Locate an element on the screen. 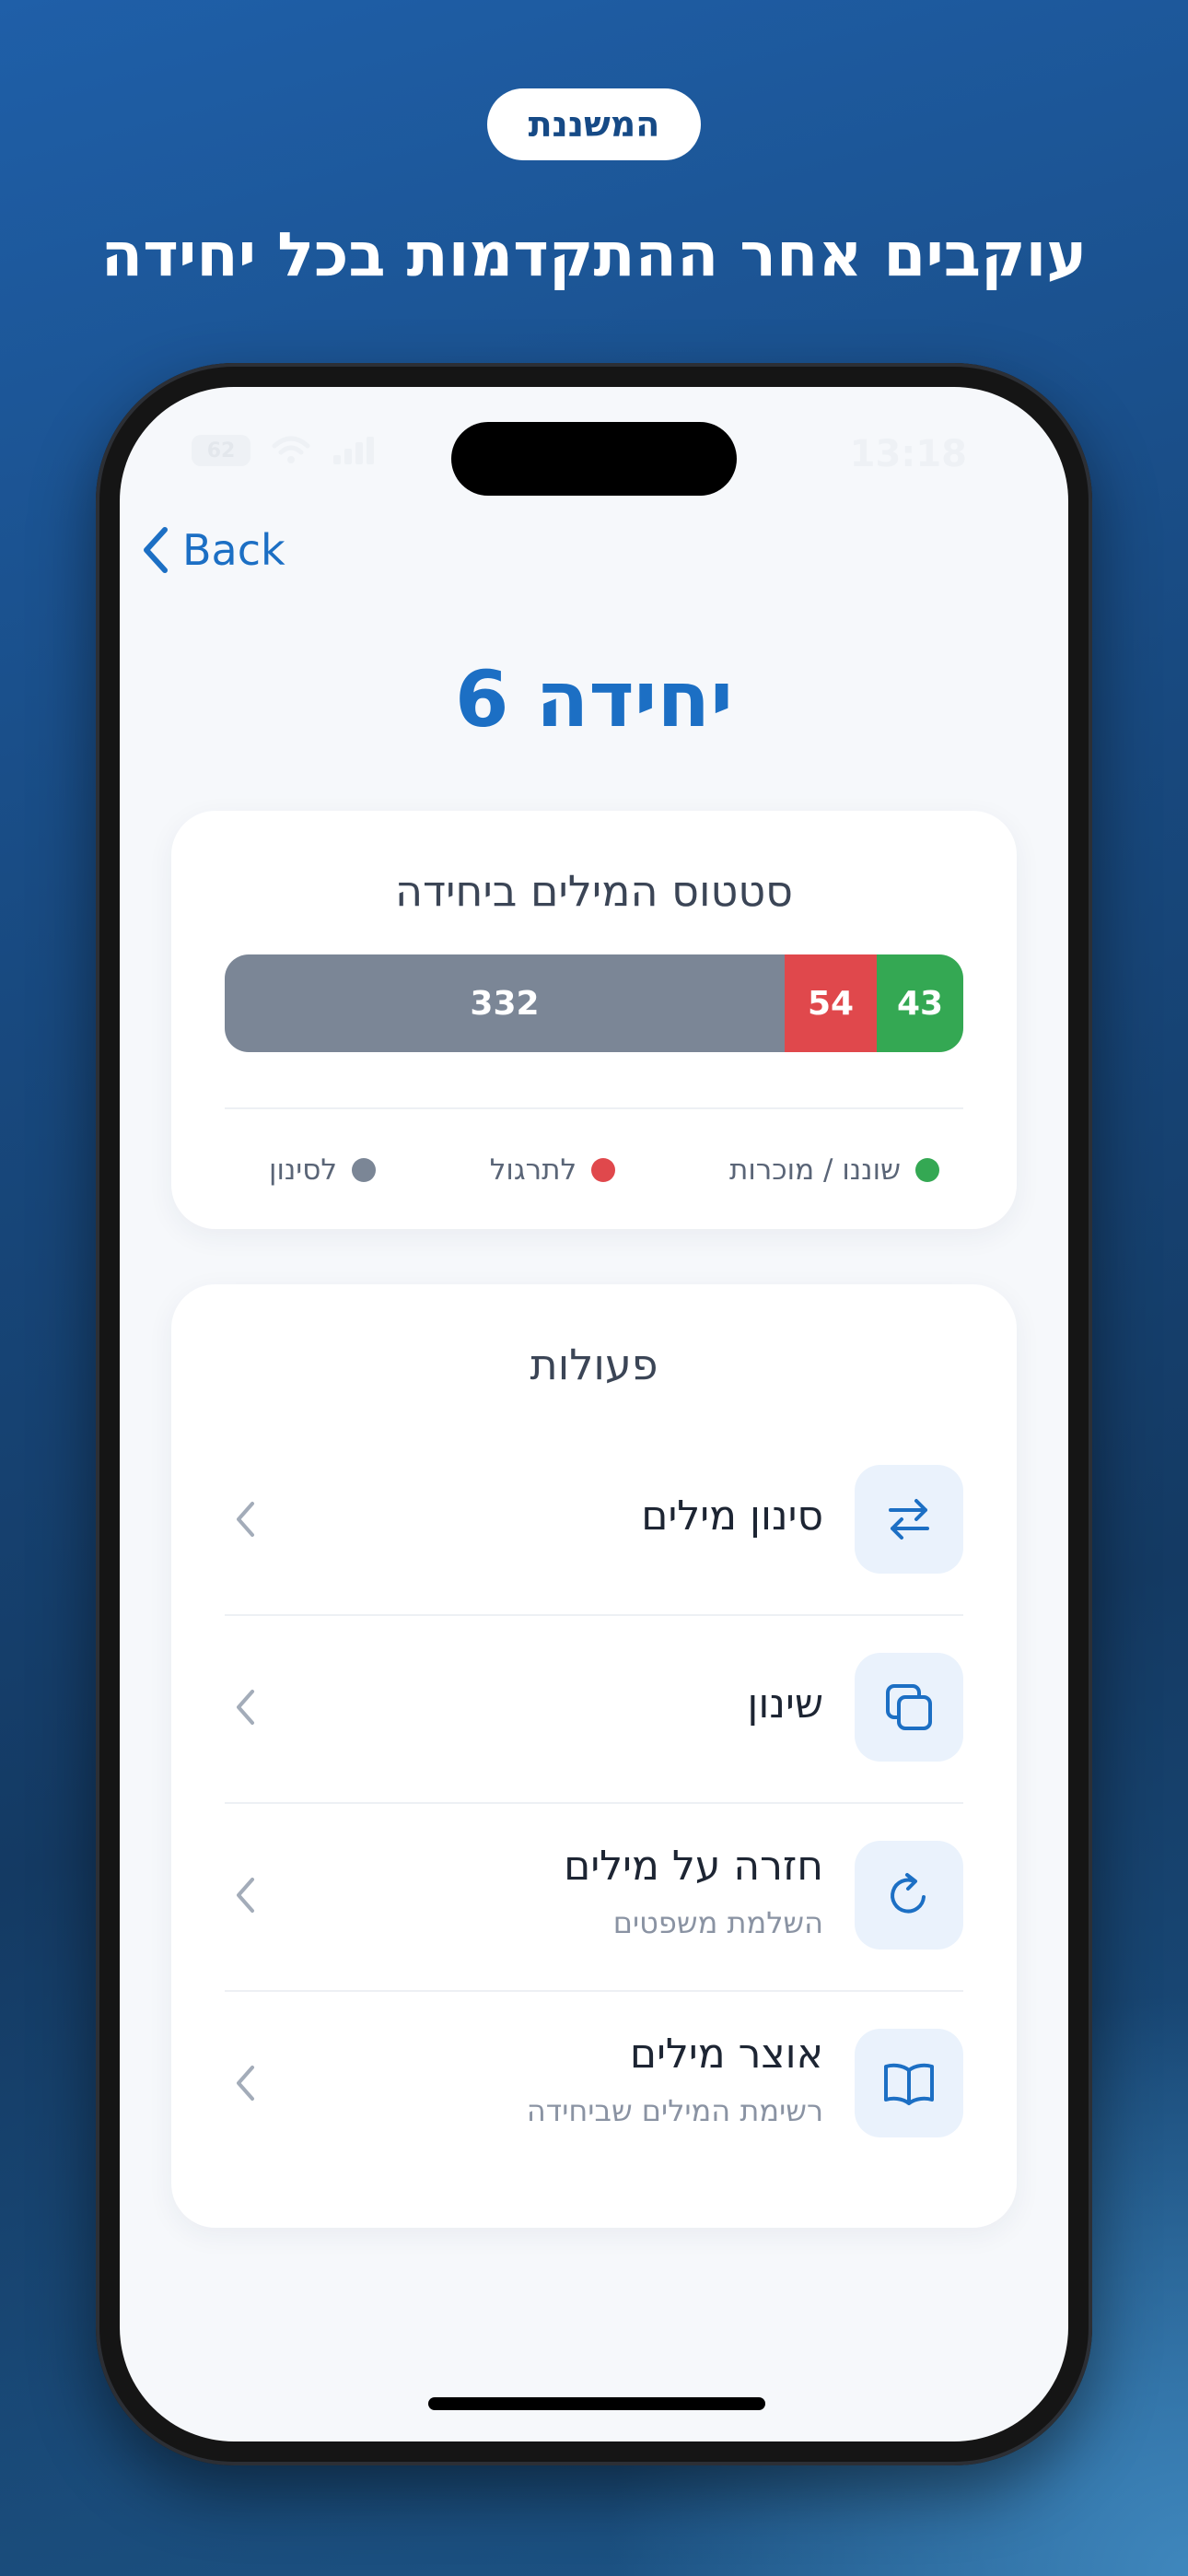 This screenshot has height=2576, width=1188. cellular-icon is located at coordinates (353, 450).